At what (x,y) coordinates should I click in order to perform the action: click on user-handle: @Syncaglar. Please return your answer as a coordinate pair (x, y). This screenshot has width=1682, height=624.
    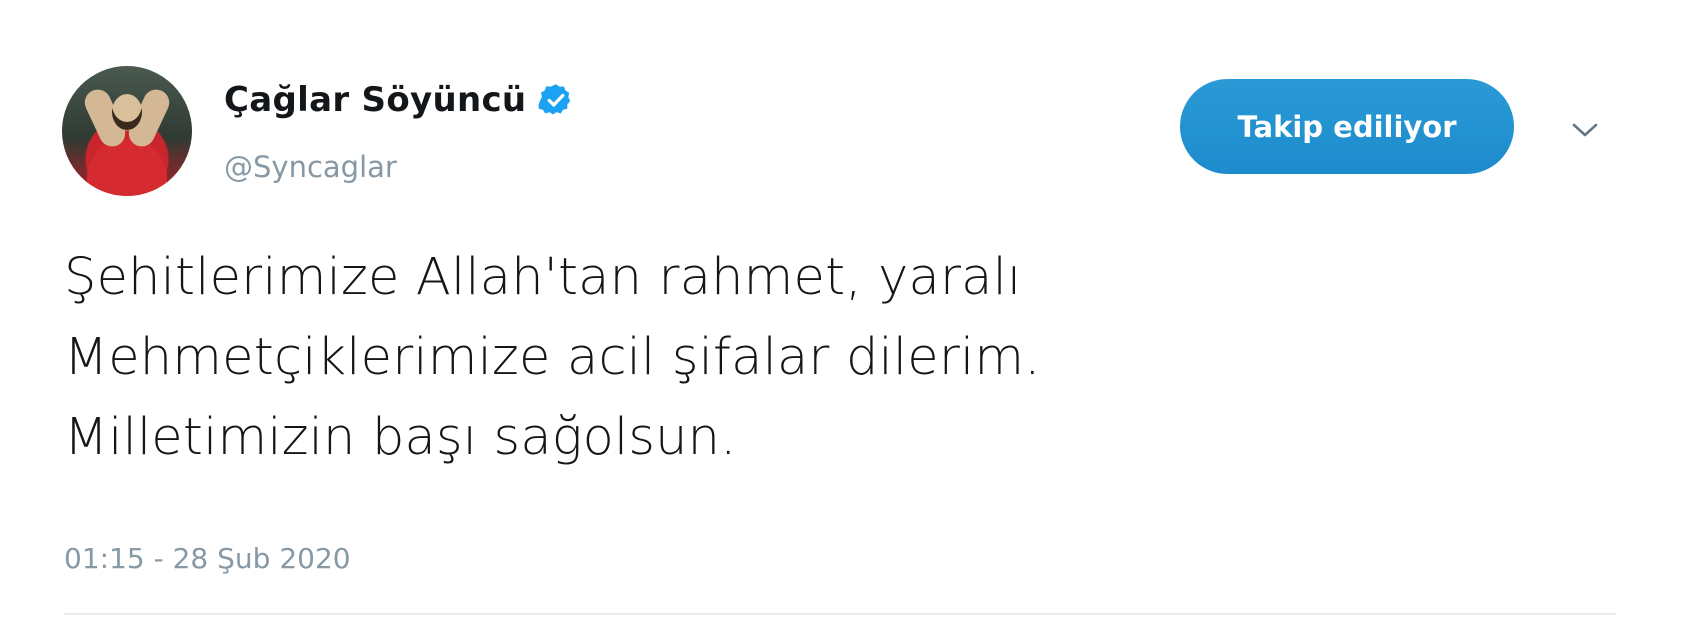
    Looking at the image, I should click on (310, 167).